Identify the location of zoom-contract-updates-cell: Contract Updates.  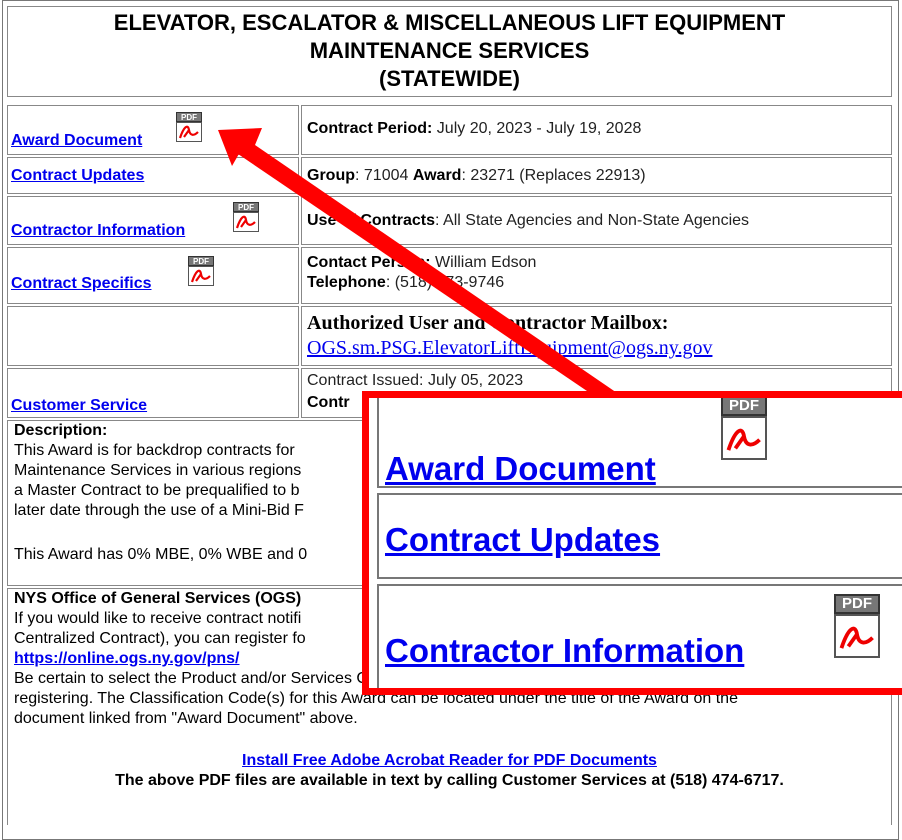
(639, 536).